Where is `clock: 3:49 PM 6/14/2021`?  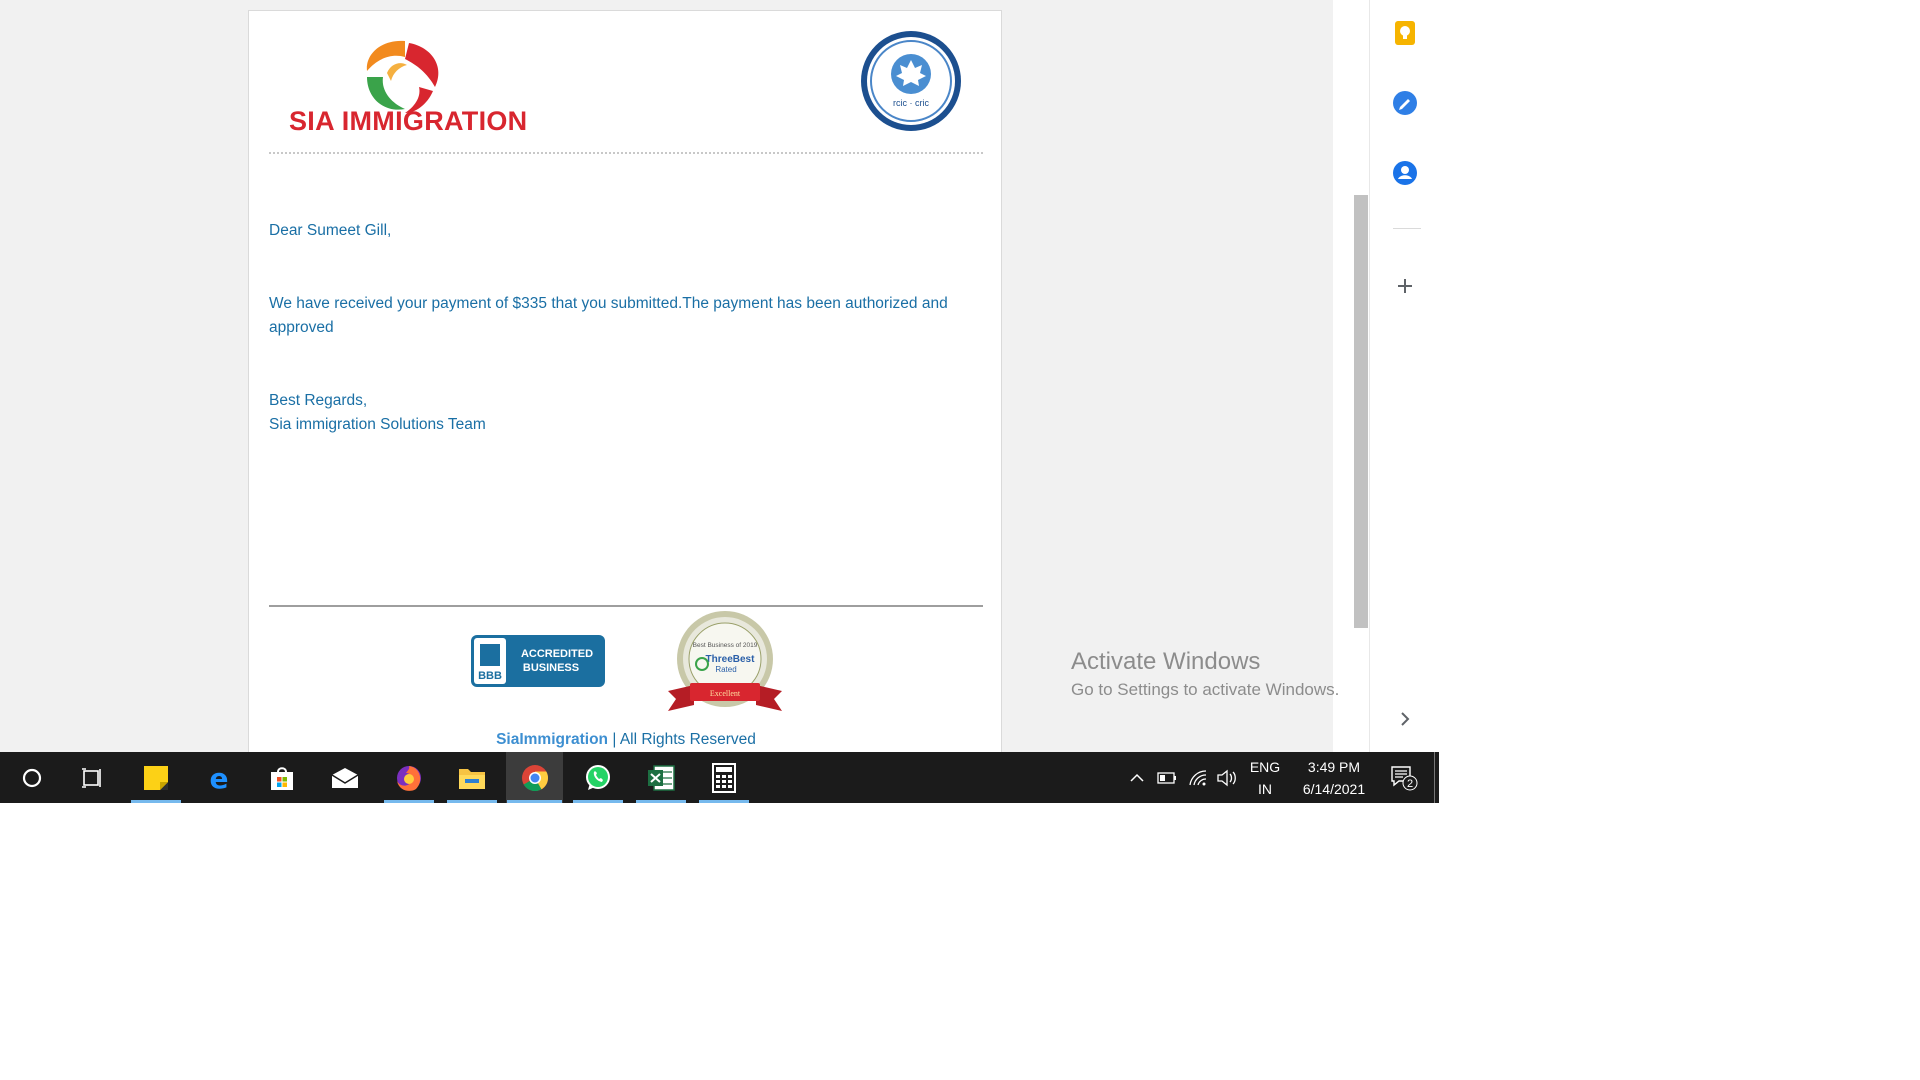 clock: 3:49 PM 6/14/2021 is located at coordinates (1334, 777).